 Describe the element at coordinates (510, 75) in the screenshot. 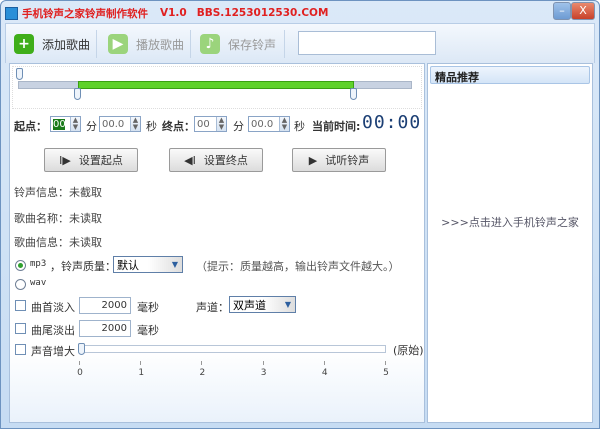

I see `recommend-header: 精品推荐` at that location.